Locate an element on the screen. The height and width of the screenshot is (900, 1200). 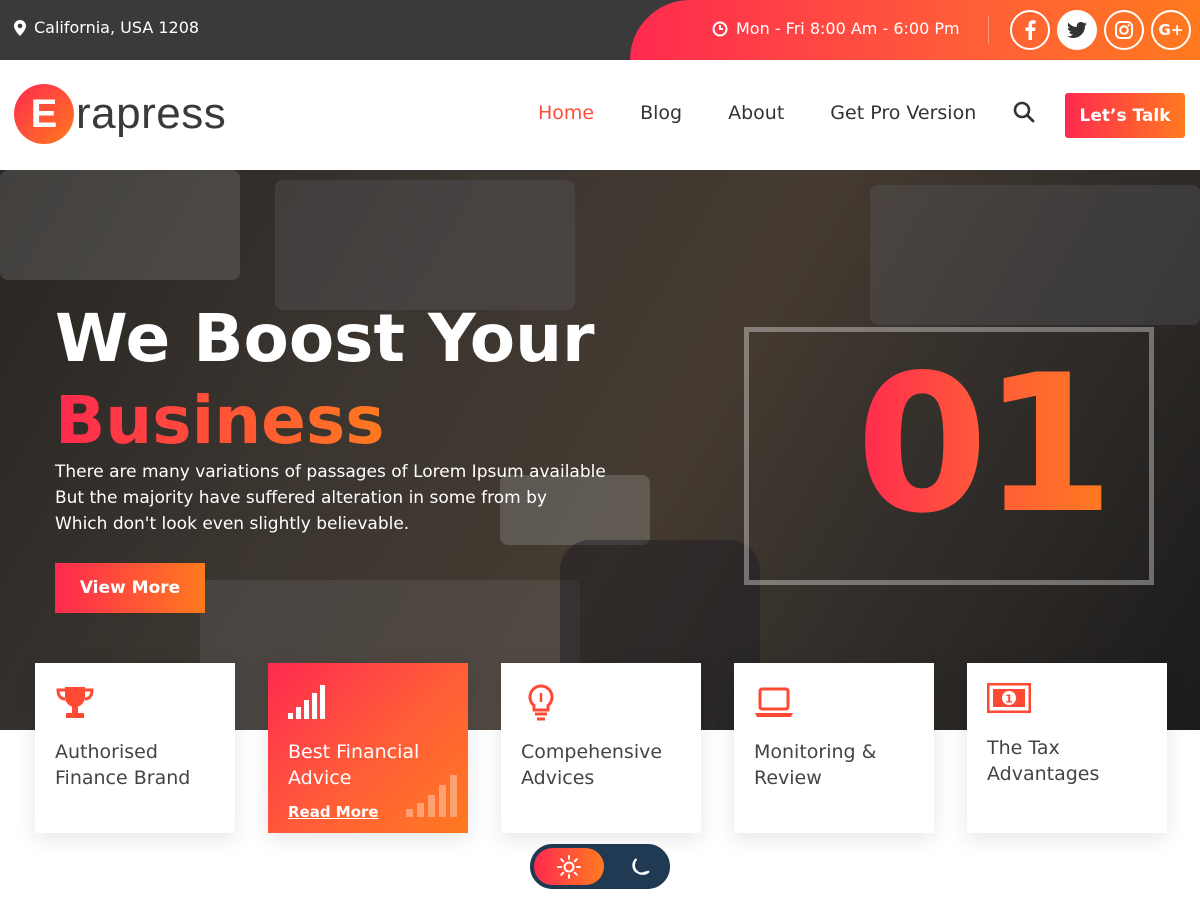
svg-text: 1 is located at coordinates (1009, 699).